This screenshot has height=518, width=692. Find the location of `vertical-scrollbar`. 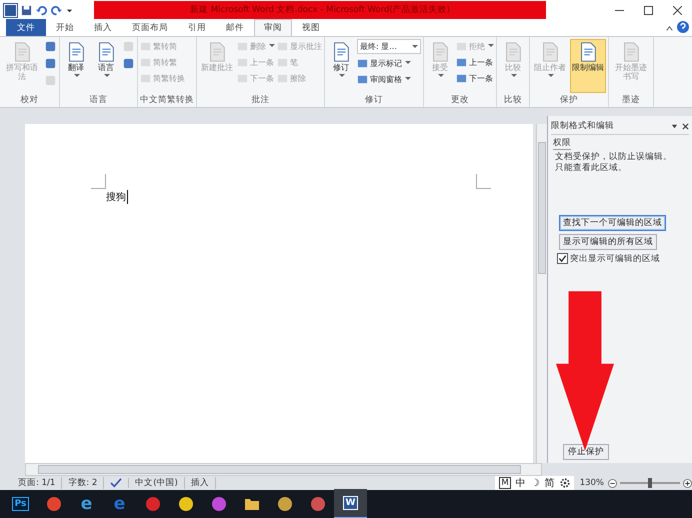

vertical-scrollbar is located at coordinates (541, 293).